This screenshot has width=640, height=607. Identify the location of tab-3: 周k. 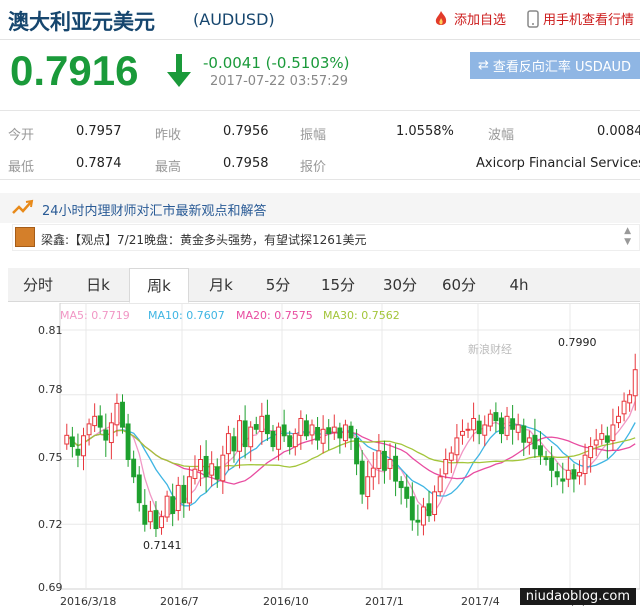
(159, 285).